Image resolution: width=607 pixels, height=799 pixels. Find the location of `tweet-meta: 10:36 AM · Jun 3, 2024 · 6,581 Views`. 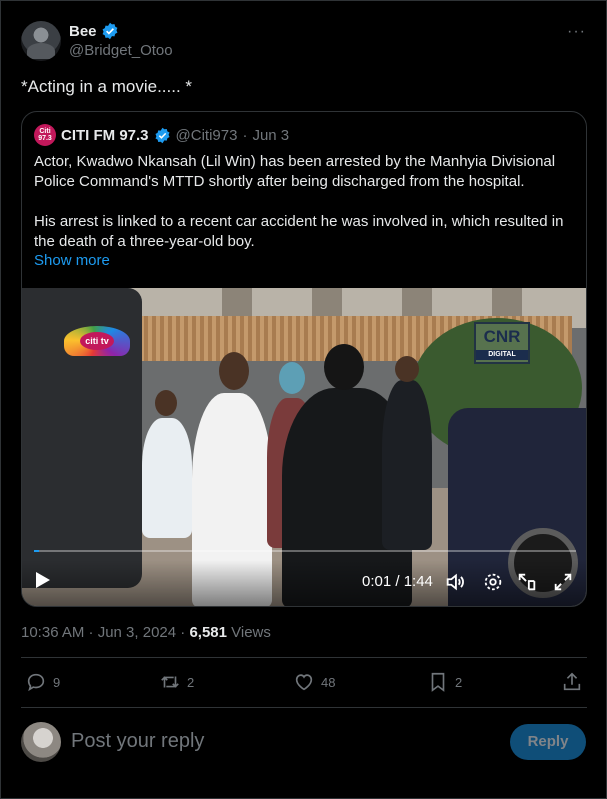

tweet-meta: 10:36 AM · Jun 3, 2024 · 6,581 Views is located at coordinates (146, 632).